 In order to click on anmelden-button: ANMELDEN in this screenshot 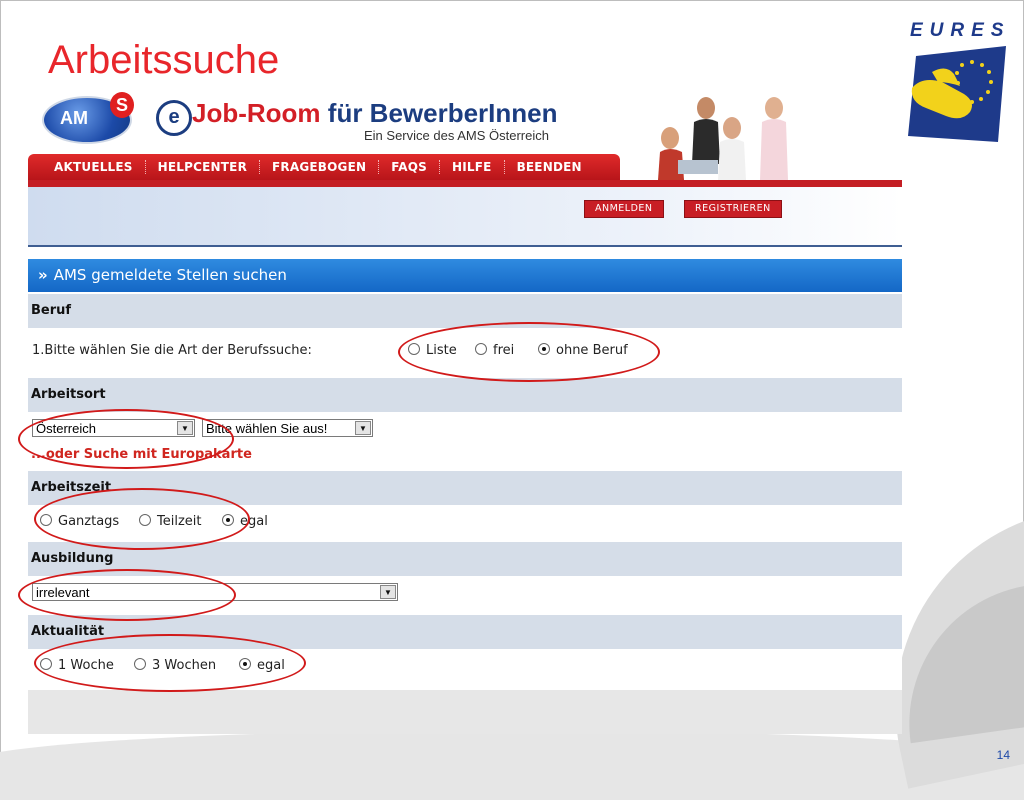, I will do `click(624, 209)`.